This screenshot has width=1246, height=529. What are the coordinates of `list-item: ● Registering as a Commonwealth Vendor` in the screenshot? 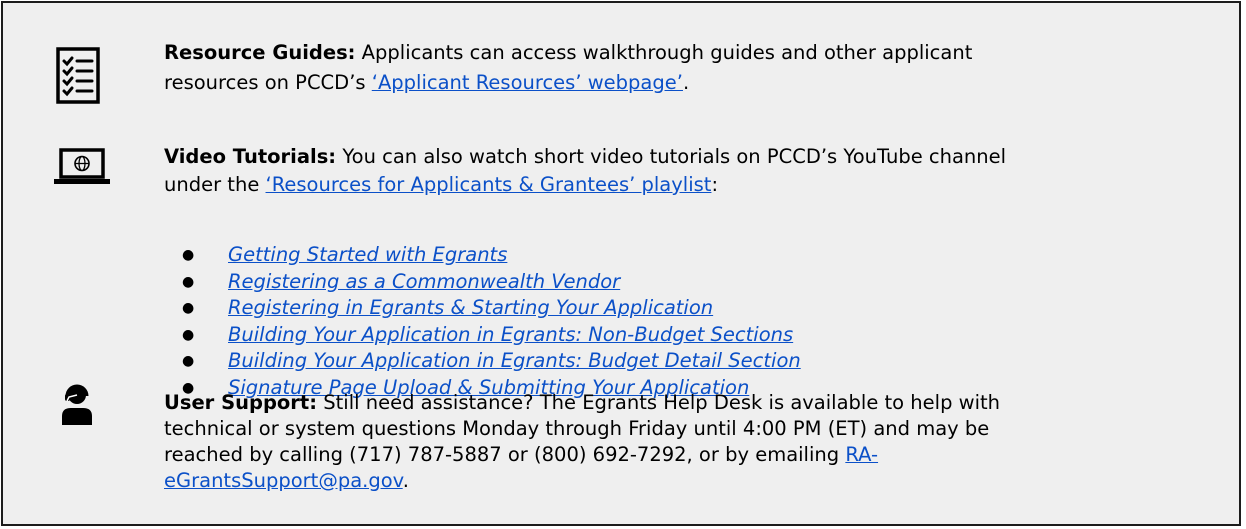 It's located at (401, 281).